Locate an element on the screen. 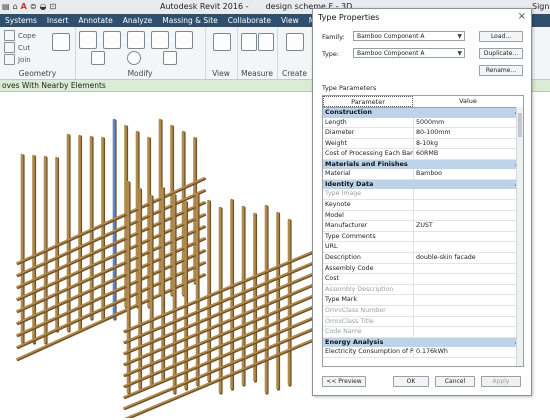  apply-button: Apply is located at coordinates (501, 381).